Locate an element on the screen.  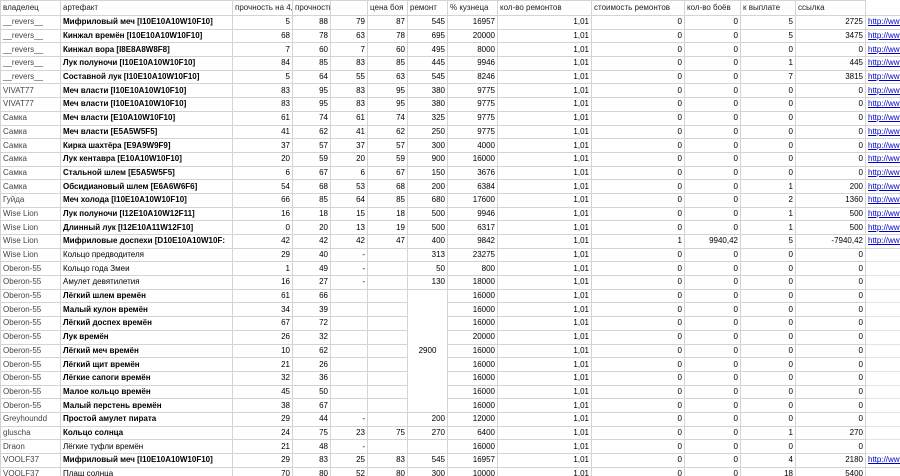
header-repair-count: кол-во ремонтов is located at coordinates (544, 8).